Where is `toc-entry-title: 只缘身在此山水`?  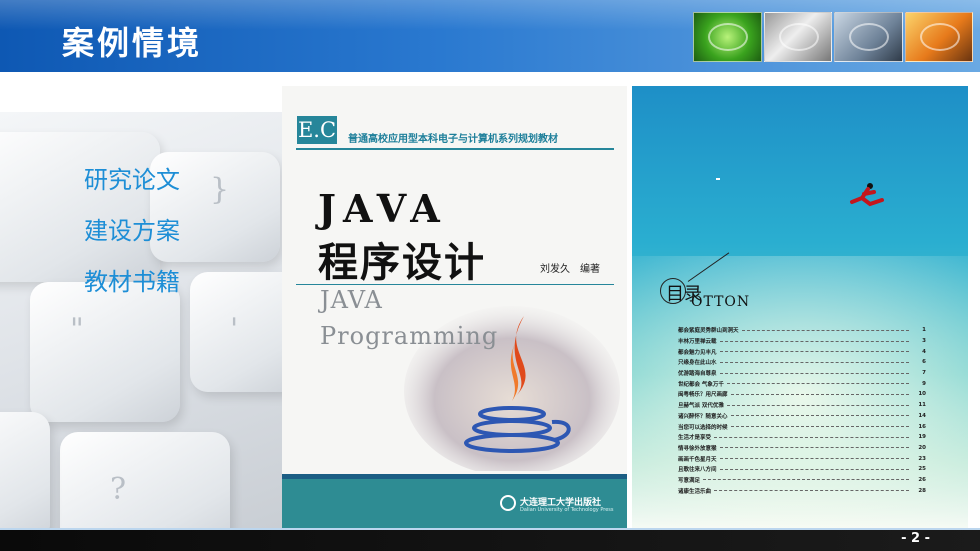
toc-entry-title: 只缘身在此山水 is located at coordinates (697, 363).